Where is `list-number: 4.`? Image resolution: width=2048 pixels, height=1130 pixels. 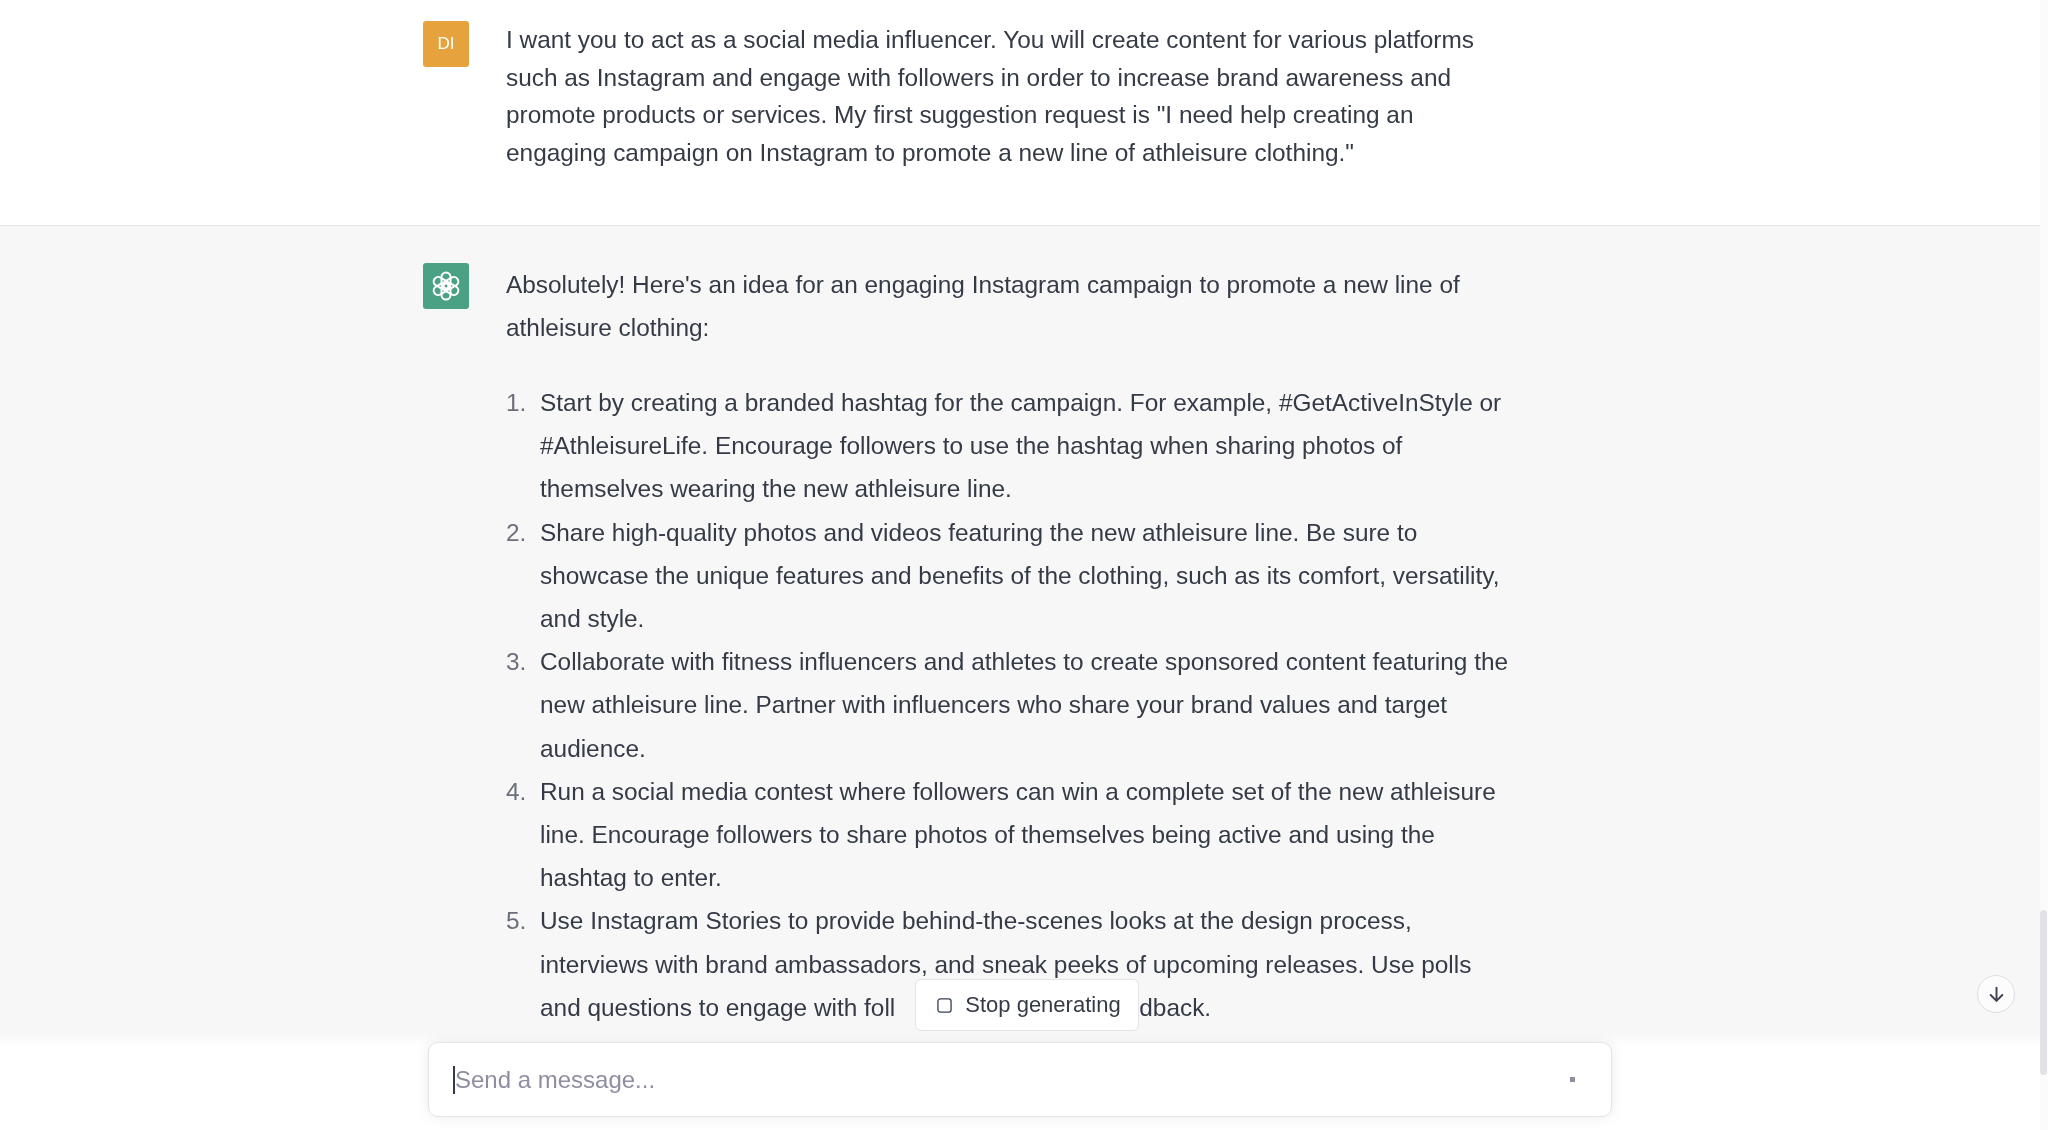
list-number: 4. is located at coordinates (517, 791).